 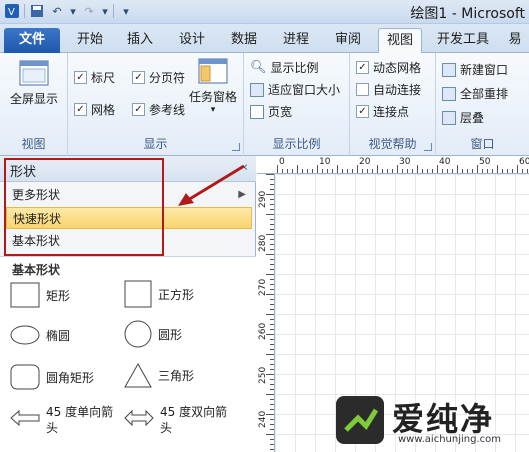 What do you see at coordinates (382, 111) in the screenshot?
I see `connection-points-checkbox: ✓ 连接点` at bounding box center [382, 111].